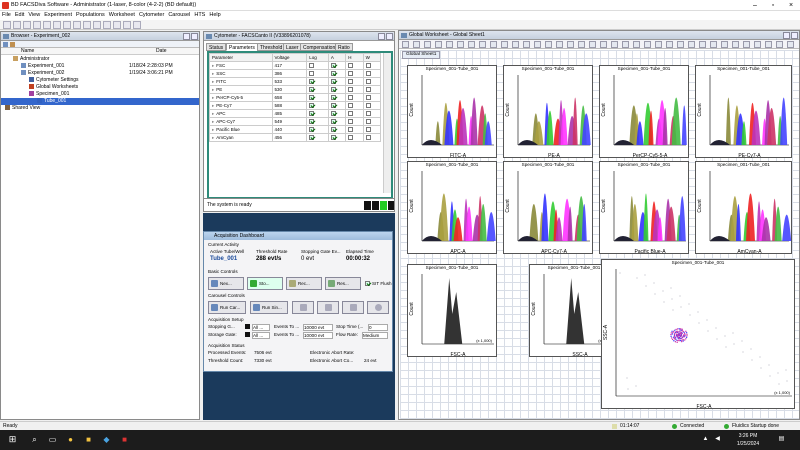 Image resolution: width=800 pixels, height=450 pixels. What do you see at coordinates (295, 81) in the screenshot?
I see `table-row: ▸ FITC 533` at bounding box center [295, 81].